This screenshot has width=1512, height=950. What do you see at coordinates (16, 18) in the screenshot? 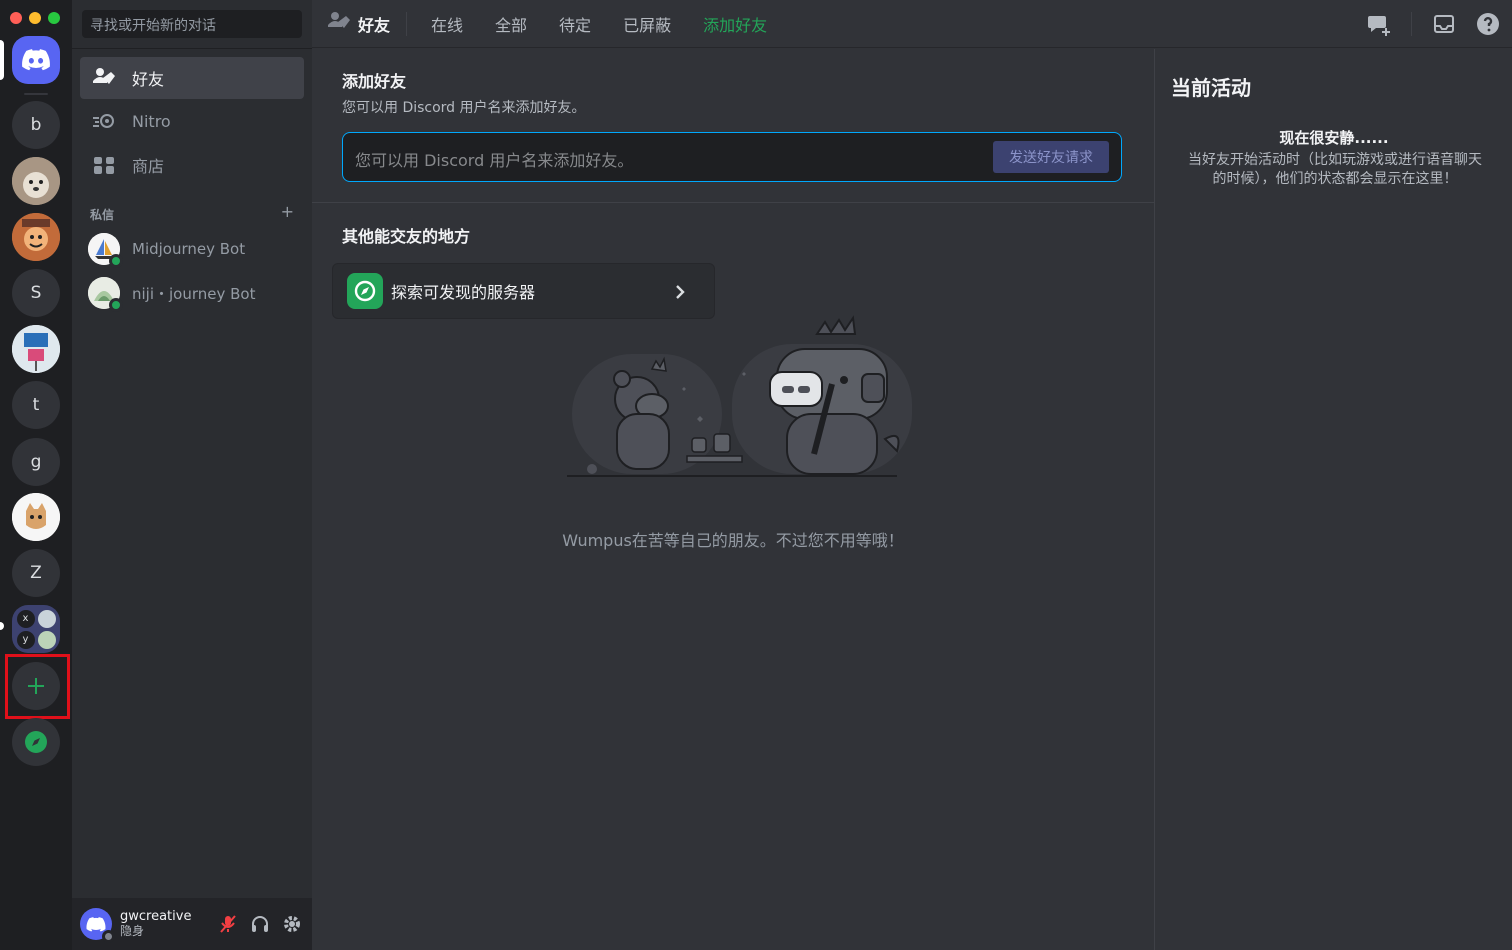
I see `close-window-button` at bounding box center [16, 18].